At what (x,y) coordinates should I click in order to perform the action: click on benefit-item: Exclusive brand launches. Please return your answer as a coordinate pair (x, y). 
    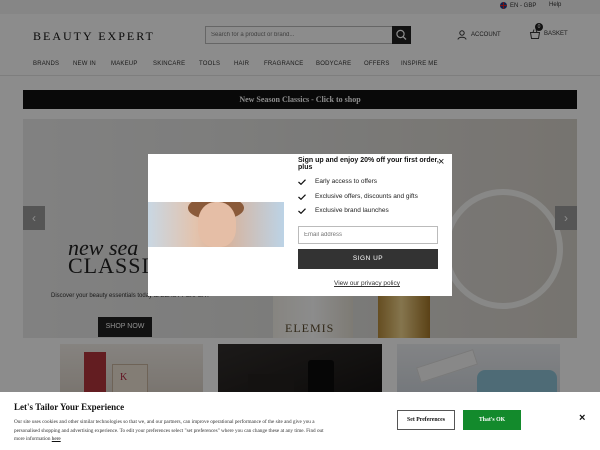
    Looking at the image, I should click on (343, 210).